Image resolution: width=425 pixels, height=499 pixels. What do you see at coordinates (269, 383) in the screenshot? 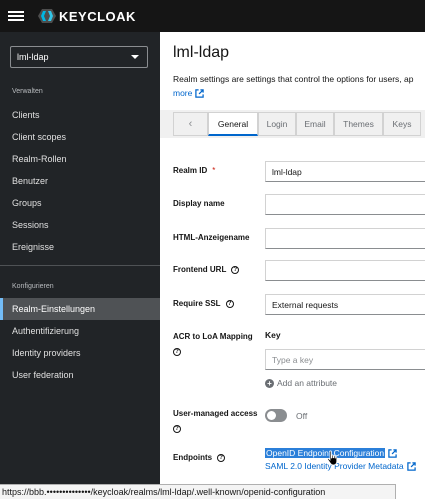
I see `plus-circle-icon: +` at bounding box center [269, 383].